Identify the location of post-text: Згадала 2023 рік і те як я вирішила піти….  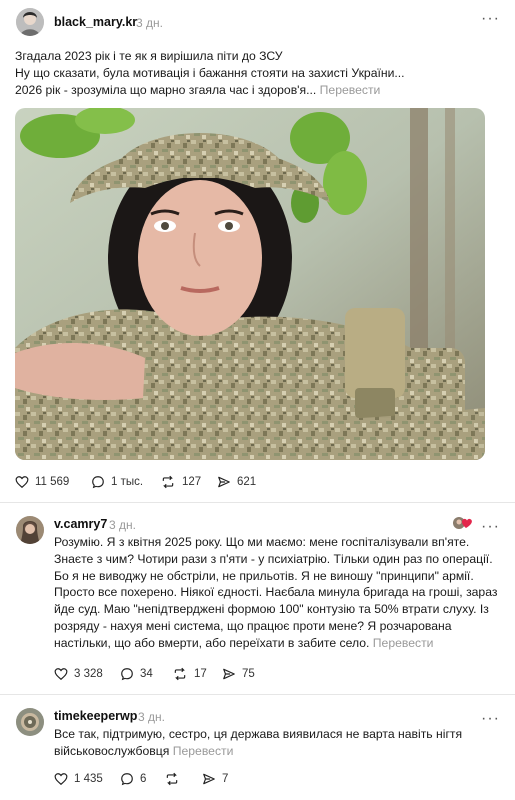
(255, 73).